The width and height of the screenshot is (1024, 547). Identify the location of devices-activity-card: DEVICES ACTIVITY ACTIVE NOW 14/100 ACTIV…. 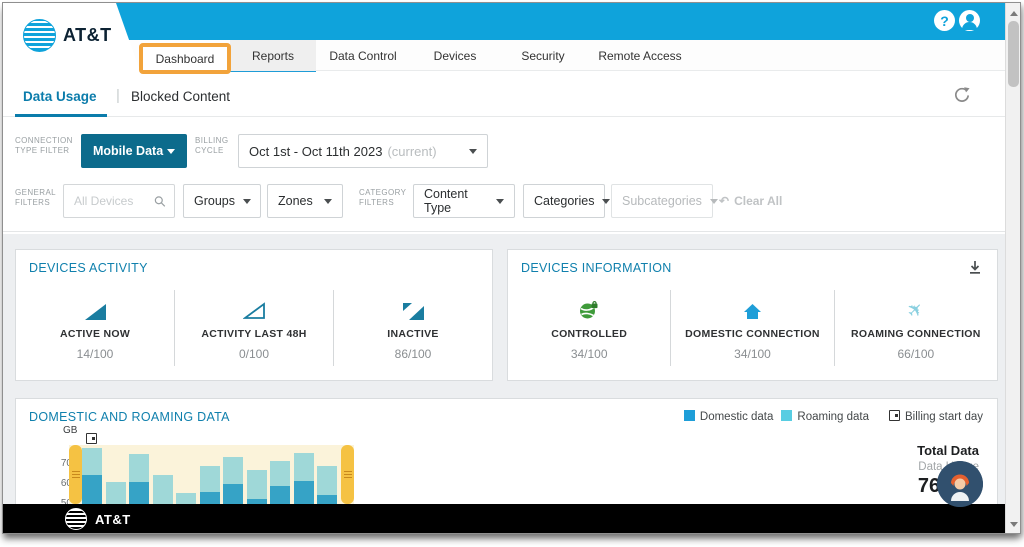
(254, 315).